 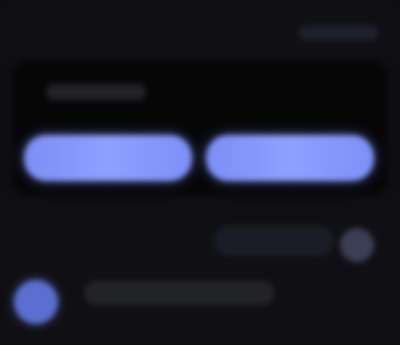 I want to click on message-input, so click(x=179, y=293).